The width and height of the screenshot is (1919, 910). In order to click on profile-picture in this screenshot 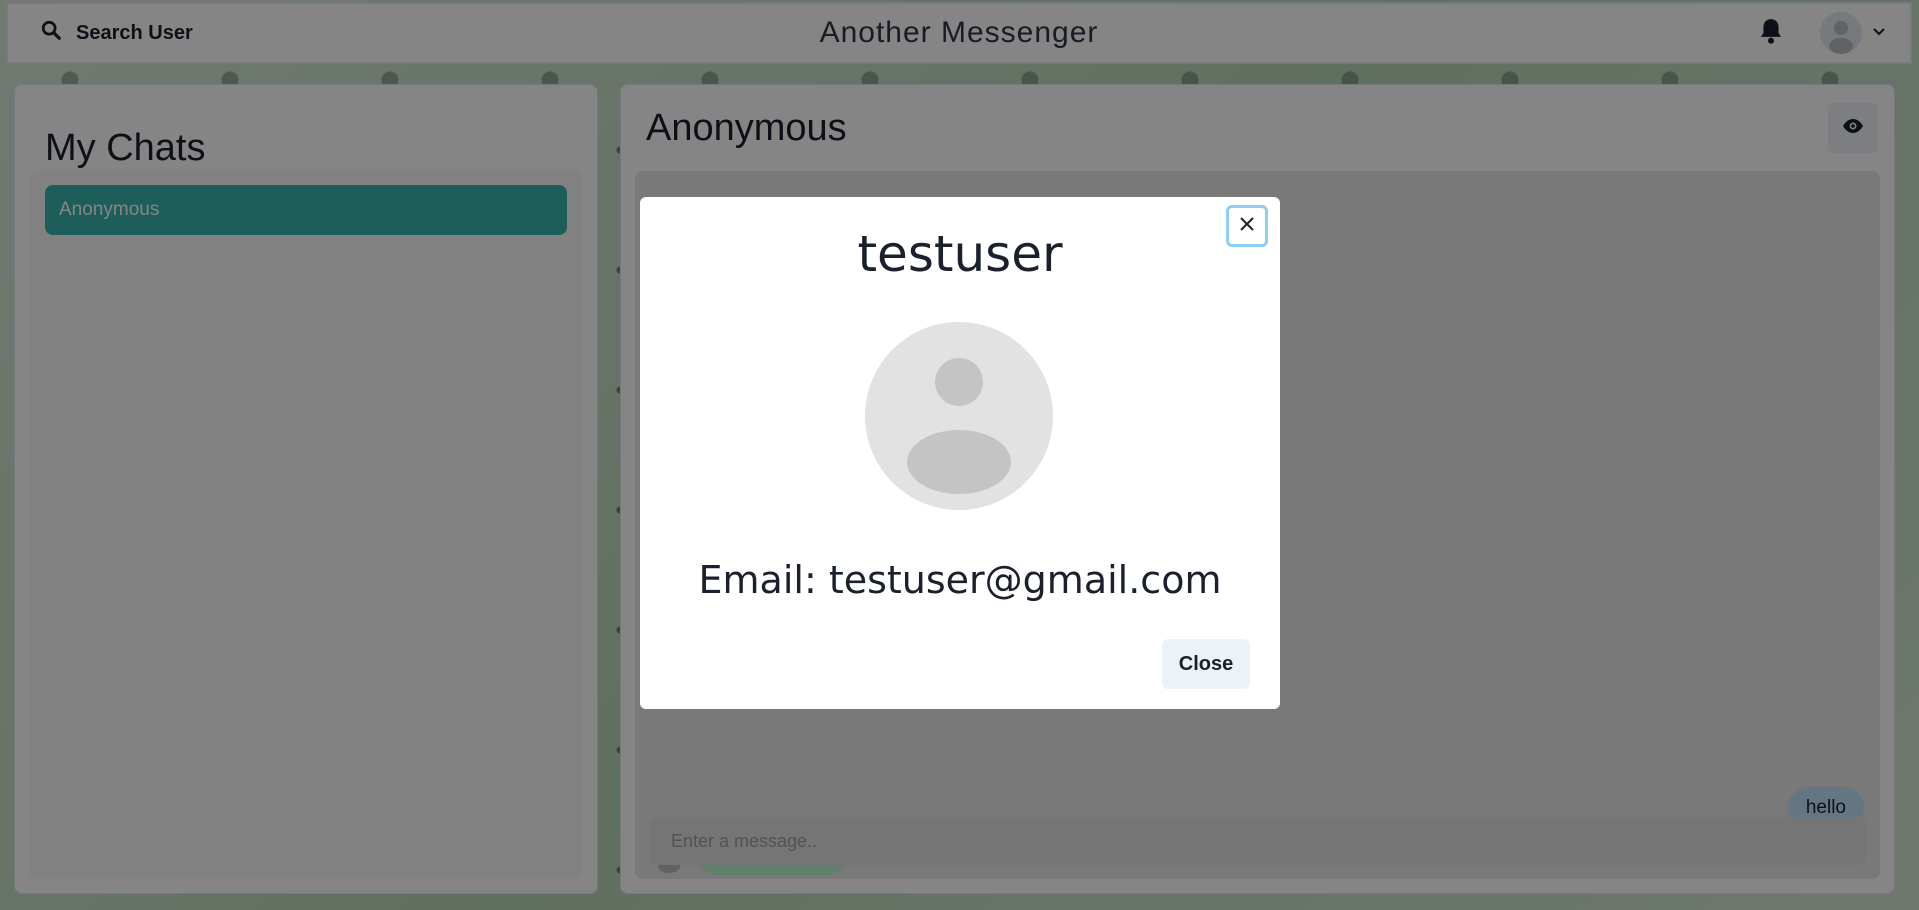, I will do `click(959, 416)`.